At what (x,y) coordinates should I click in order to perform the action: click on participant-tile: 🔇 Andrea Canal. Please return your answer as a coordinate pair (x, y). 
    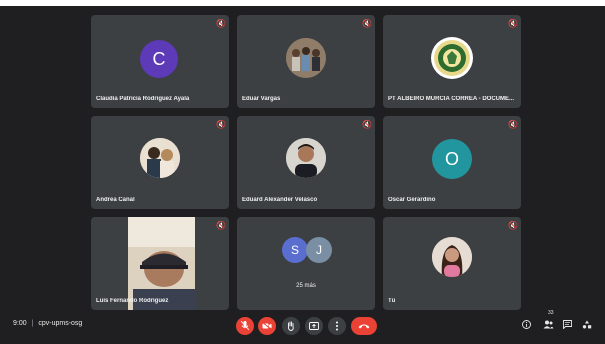
    Looking at the image, I should click on (160, 162).